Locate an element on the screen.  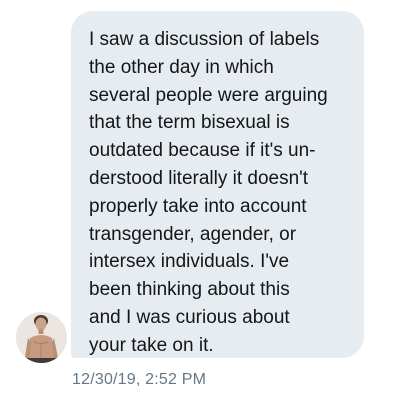
sender-avatar is located at coordinates (41, 337).